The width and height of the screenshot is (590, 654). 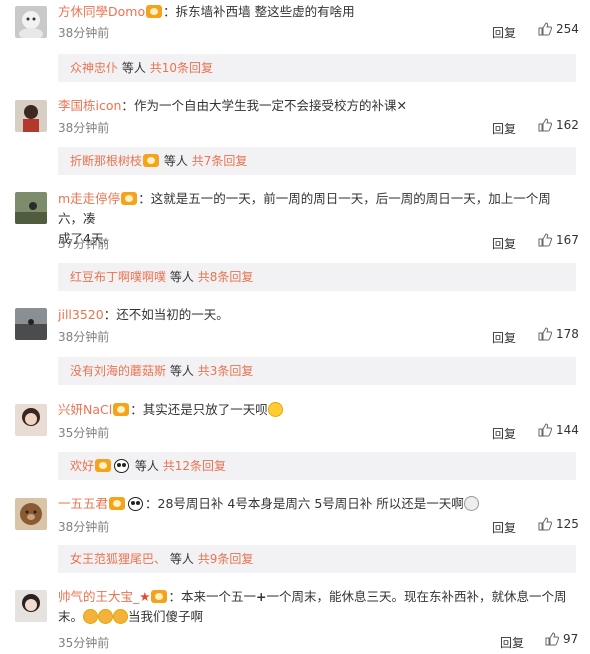 I want to click on like-count: 254, so click(x=567, y=29).